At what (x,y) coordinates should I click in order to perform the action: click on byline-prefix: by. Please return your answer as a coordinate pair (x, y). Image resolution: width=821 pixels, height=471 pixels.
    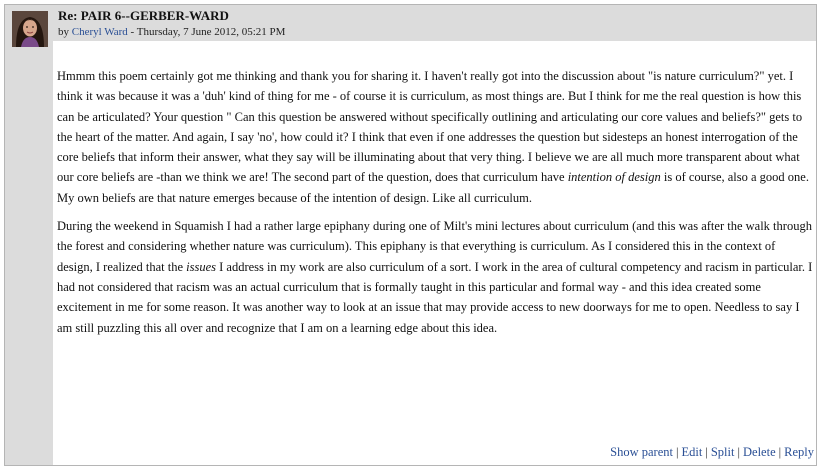
    Looking at the image, I should click on (65, 32).